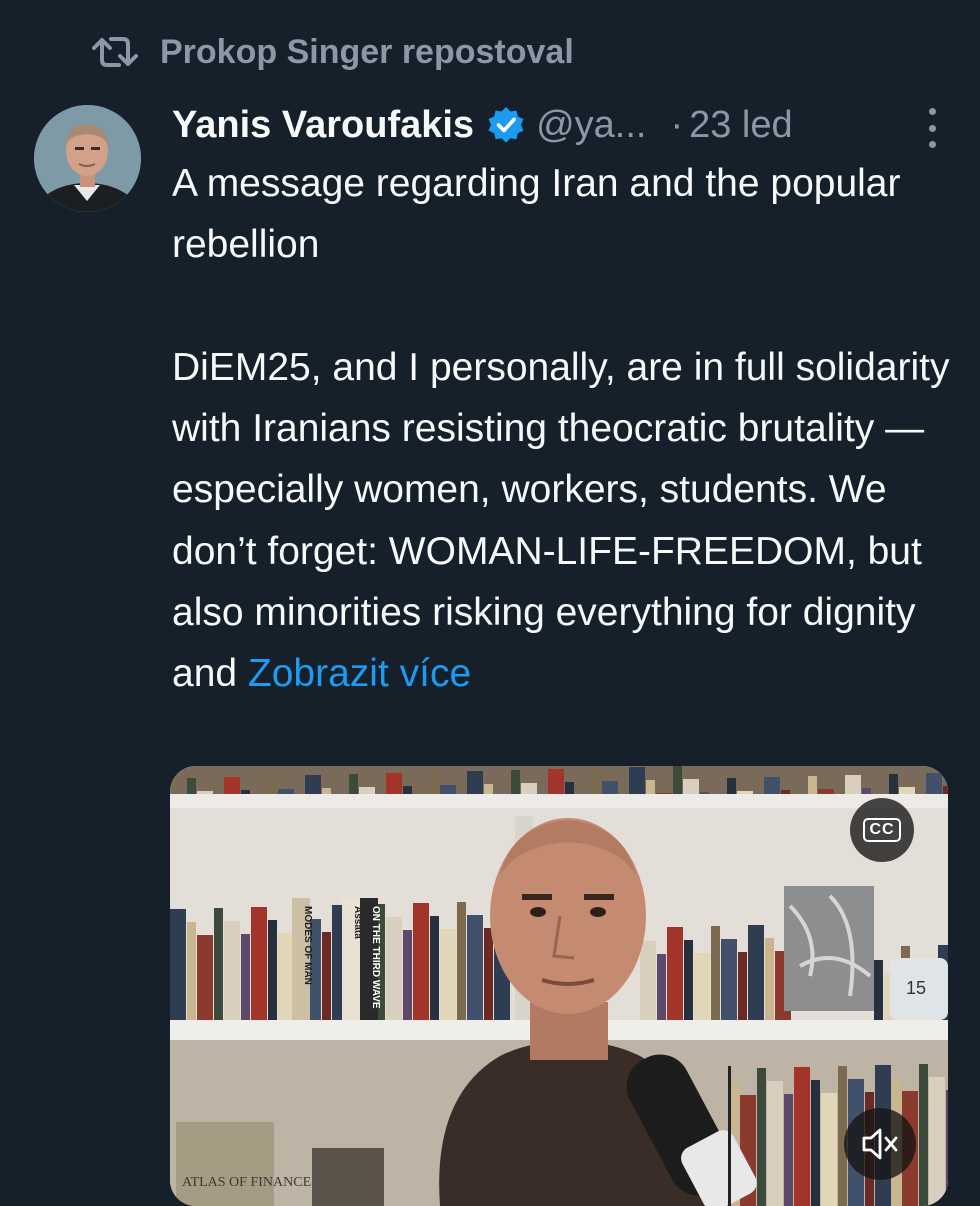 The image size is (980, 1206). I want to click on tweet-date: 23 led, so click(741, 125).